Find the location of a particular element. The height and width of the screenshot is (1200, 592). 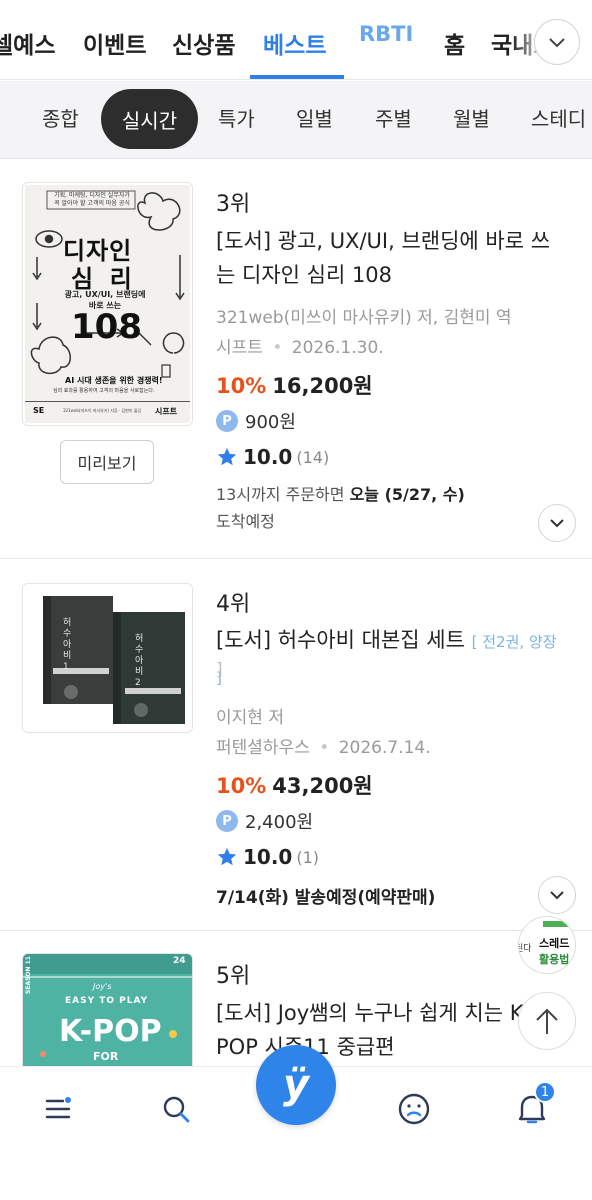

subtab-daily: 일별 is located at coordinates (314, 117).